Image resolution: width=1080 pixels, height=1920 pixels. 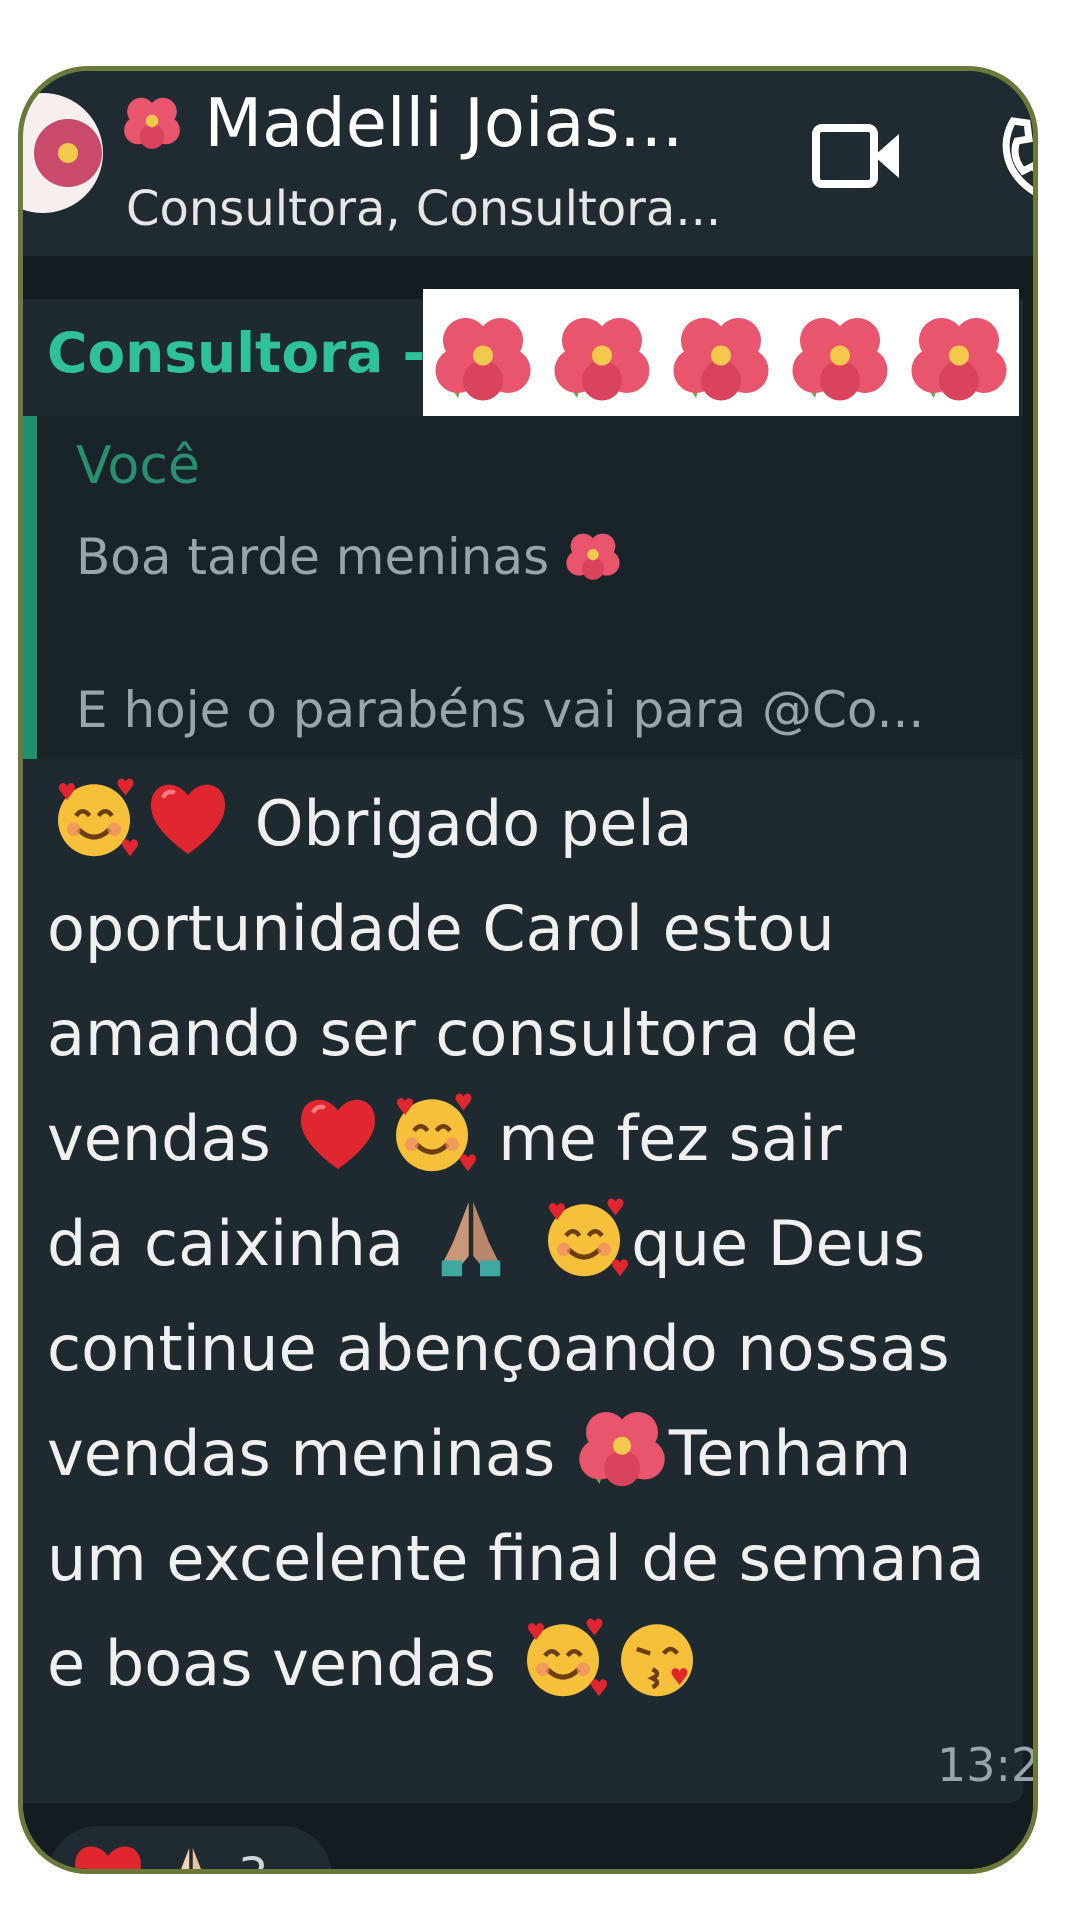 What do you see at coordinates (1015, 156) in the screenshot?
I see `voice-call-icon` at bounding box center [1015, 156].